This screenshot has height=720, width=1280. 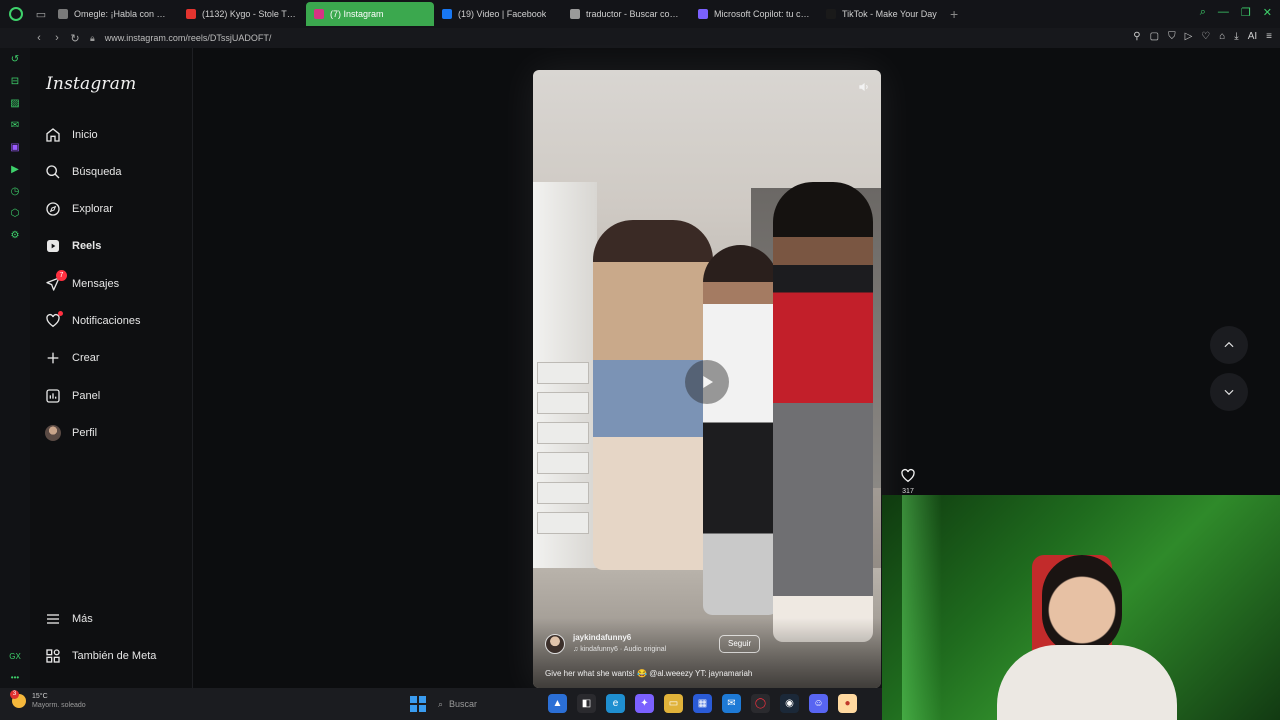 I want to click on discord-icon: ☺, so click(x=818, y=703).